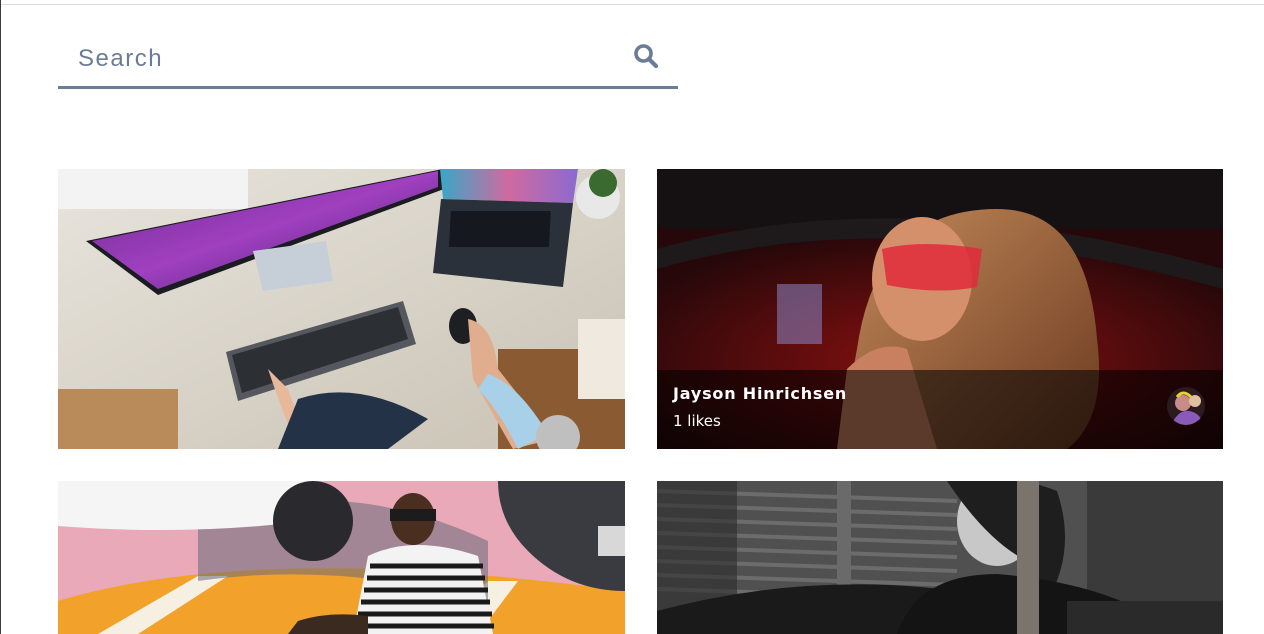 Image resolution: width=1264 pixels, height=634 pixels. I want to click on search-bar, so click(368, 62).